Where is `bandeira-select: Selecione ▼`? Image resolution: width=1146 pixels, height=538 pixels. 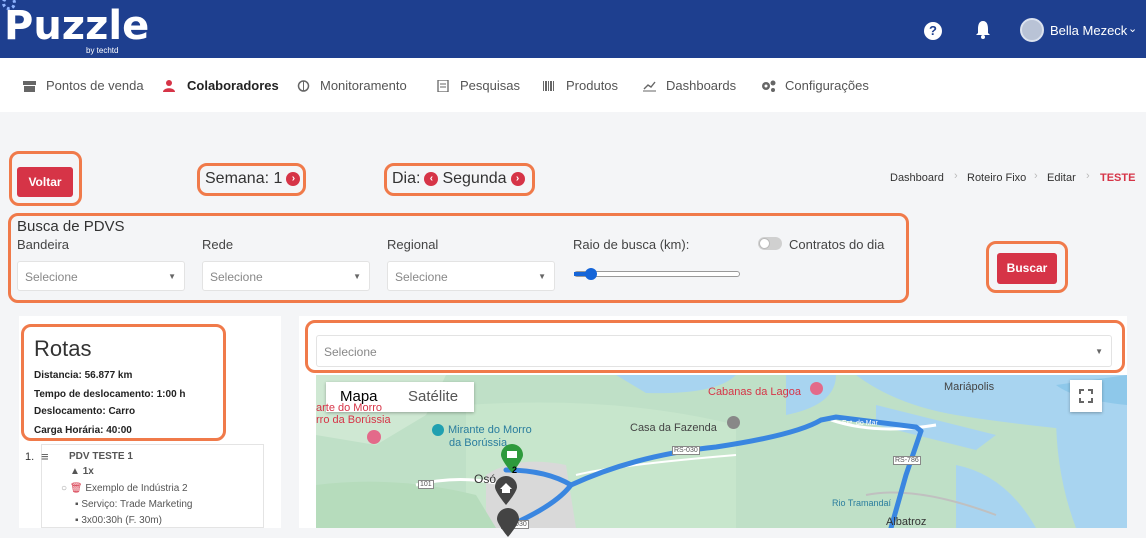
bandeira-select: Selecione ▼ is located at coordinates (101, 276).